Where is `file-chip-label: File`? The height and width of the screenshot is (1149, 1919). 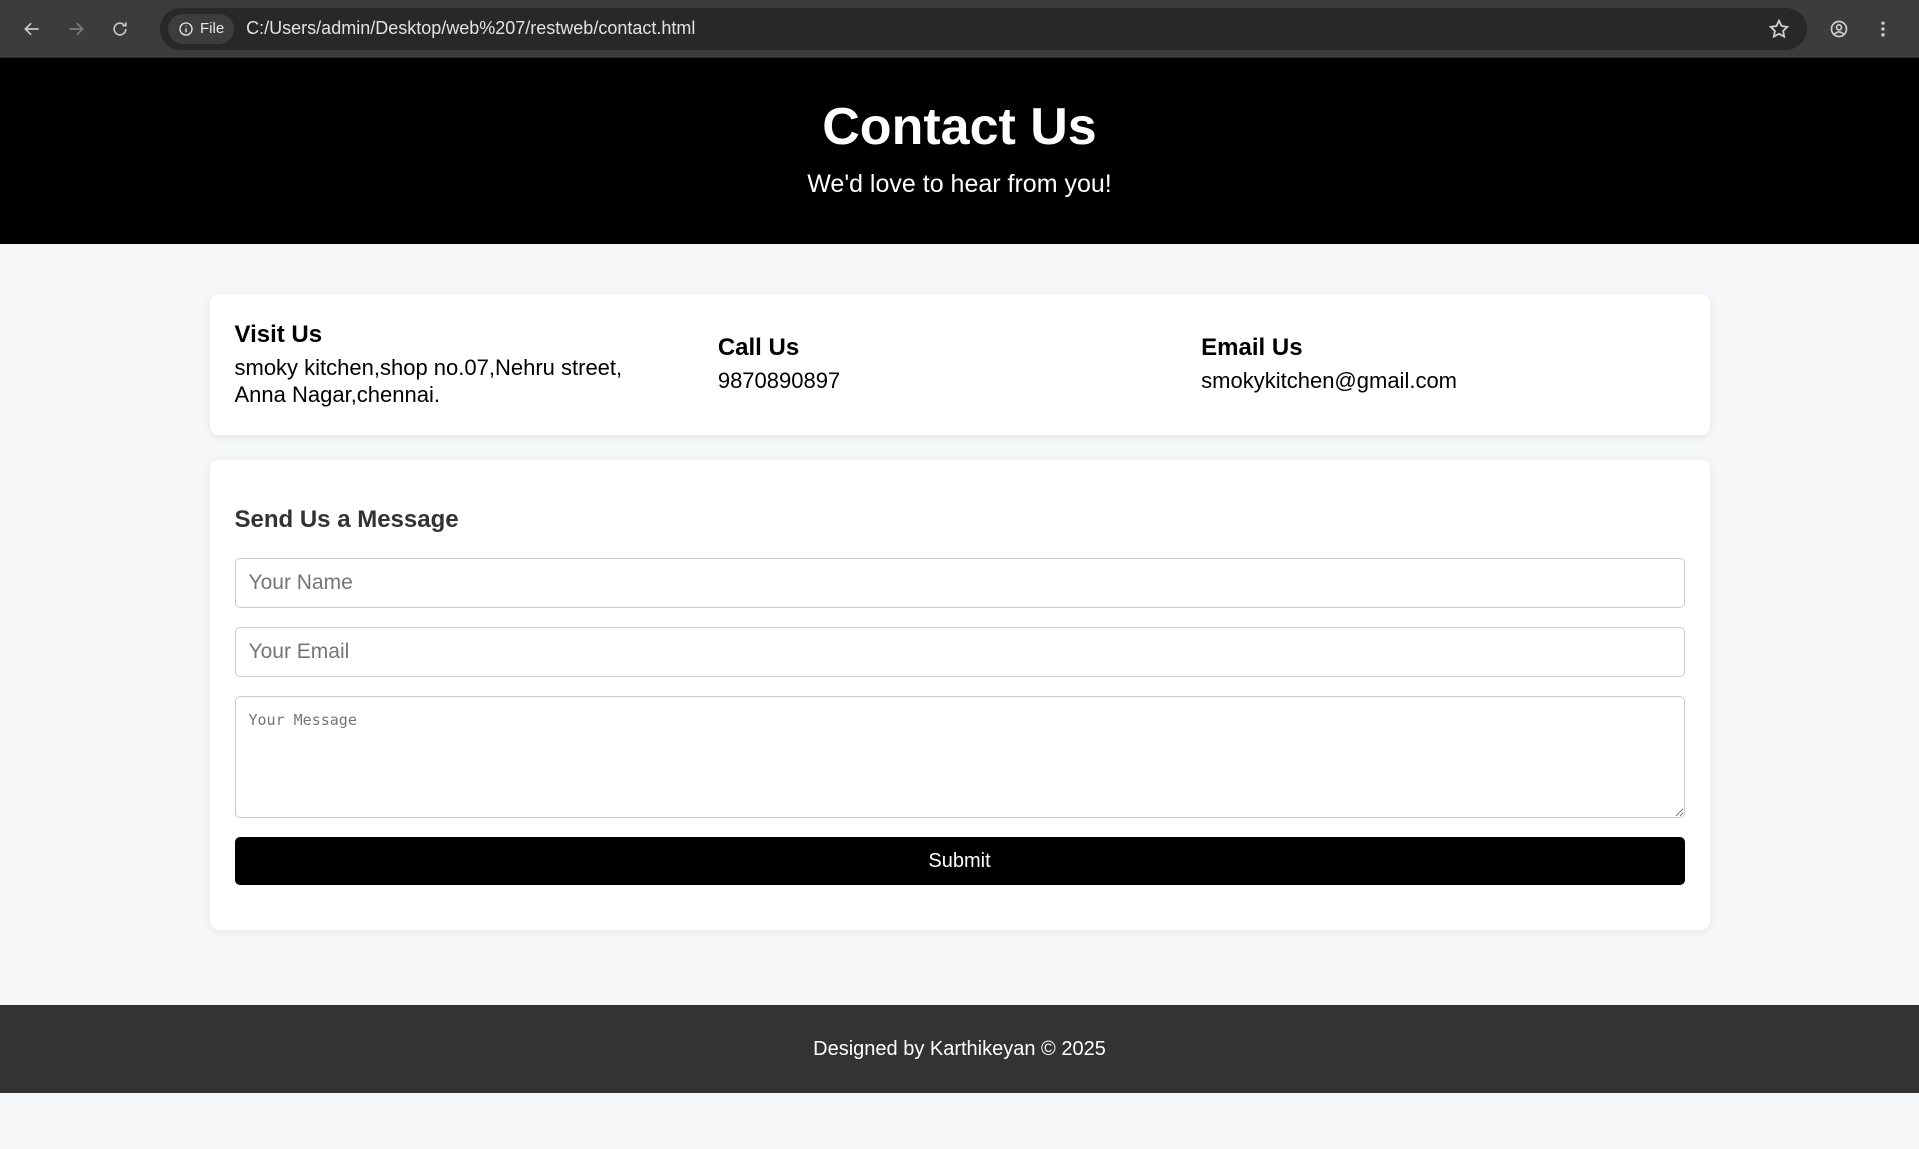 file-chip-label: File is located at coordinates (212, 28).